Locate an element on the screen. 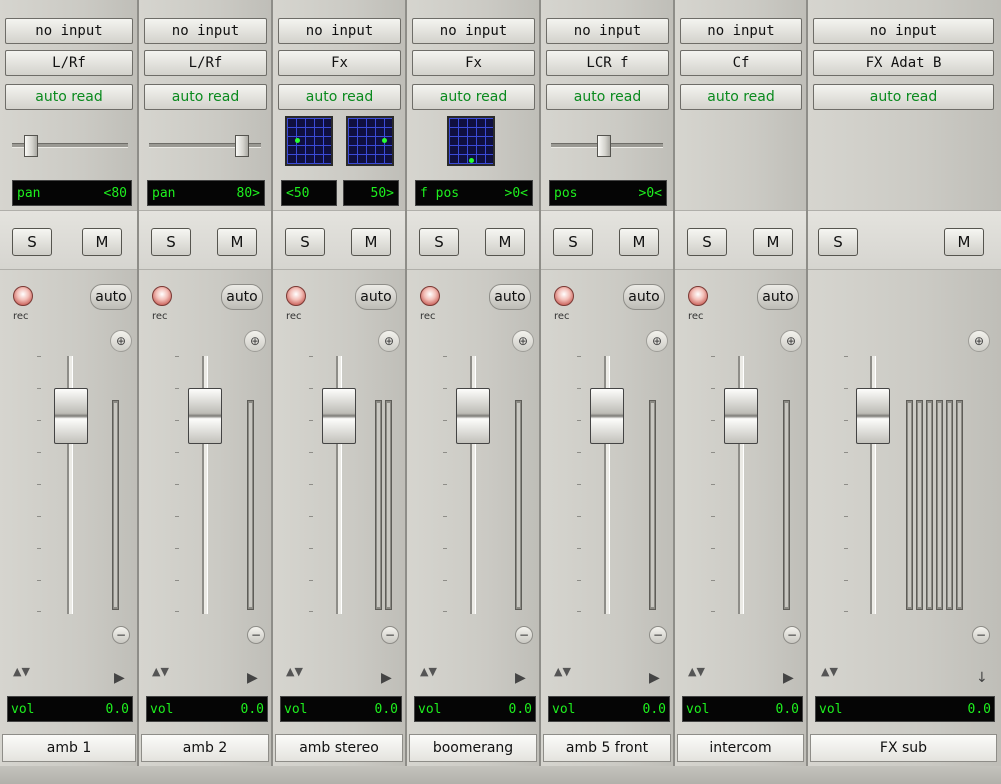  pan-grid-right is located at coordinates (370, 141).